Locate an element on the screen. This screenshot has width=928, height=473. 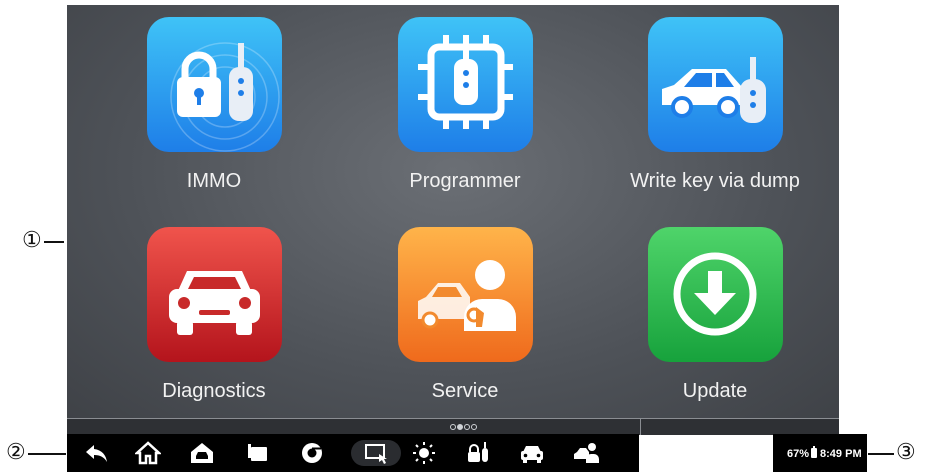
navigation-bar is located at coordinates (353, 453).